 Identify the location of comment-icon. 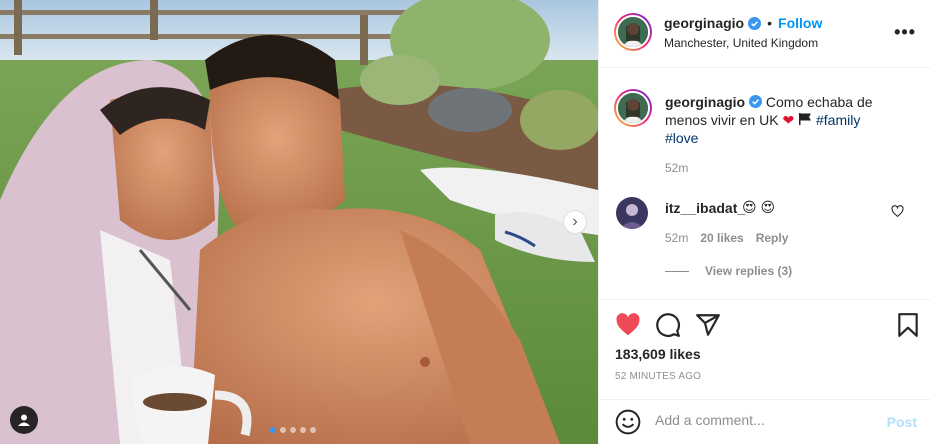
(668, 325).